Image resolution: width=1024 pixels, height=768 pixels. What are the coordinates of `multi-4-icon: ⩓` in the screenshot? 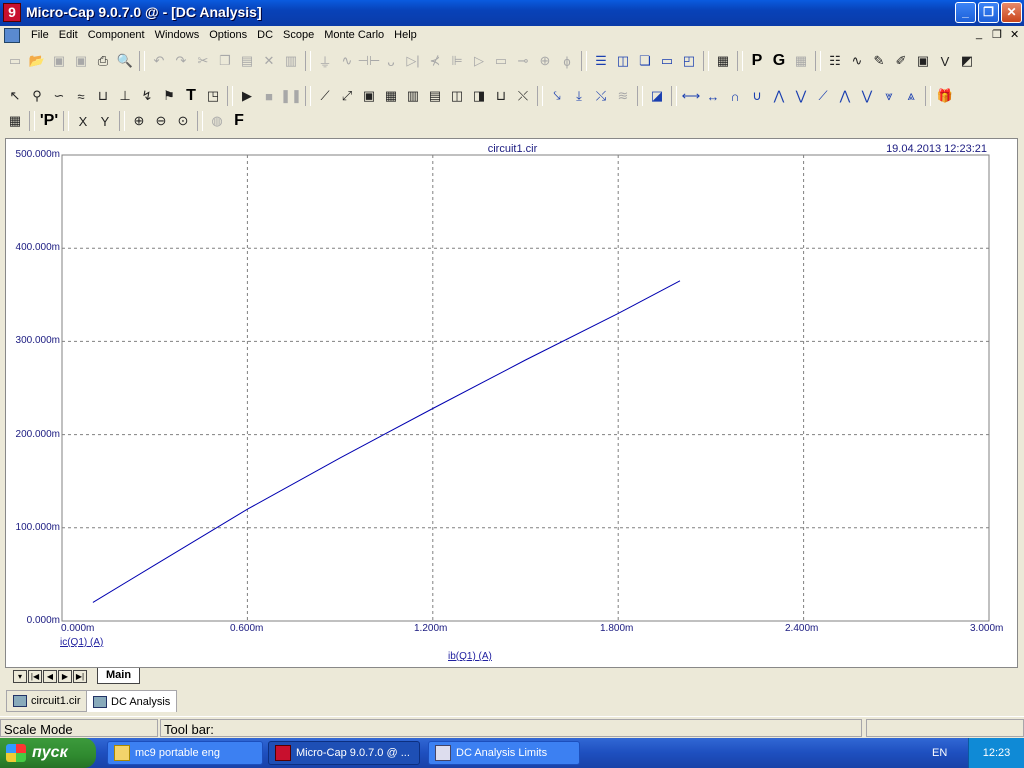 It's located at (911, 96).